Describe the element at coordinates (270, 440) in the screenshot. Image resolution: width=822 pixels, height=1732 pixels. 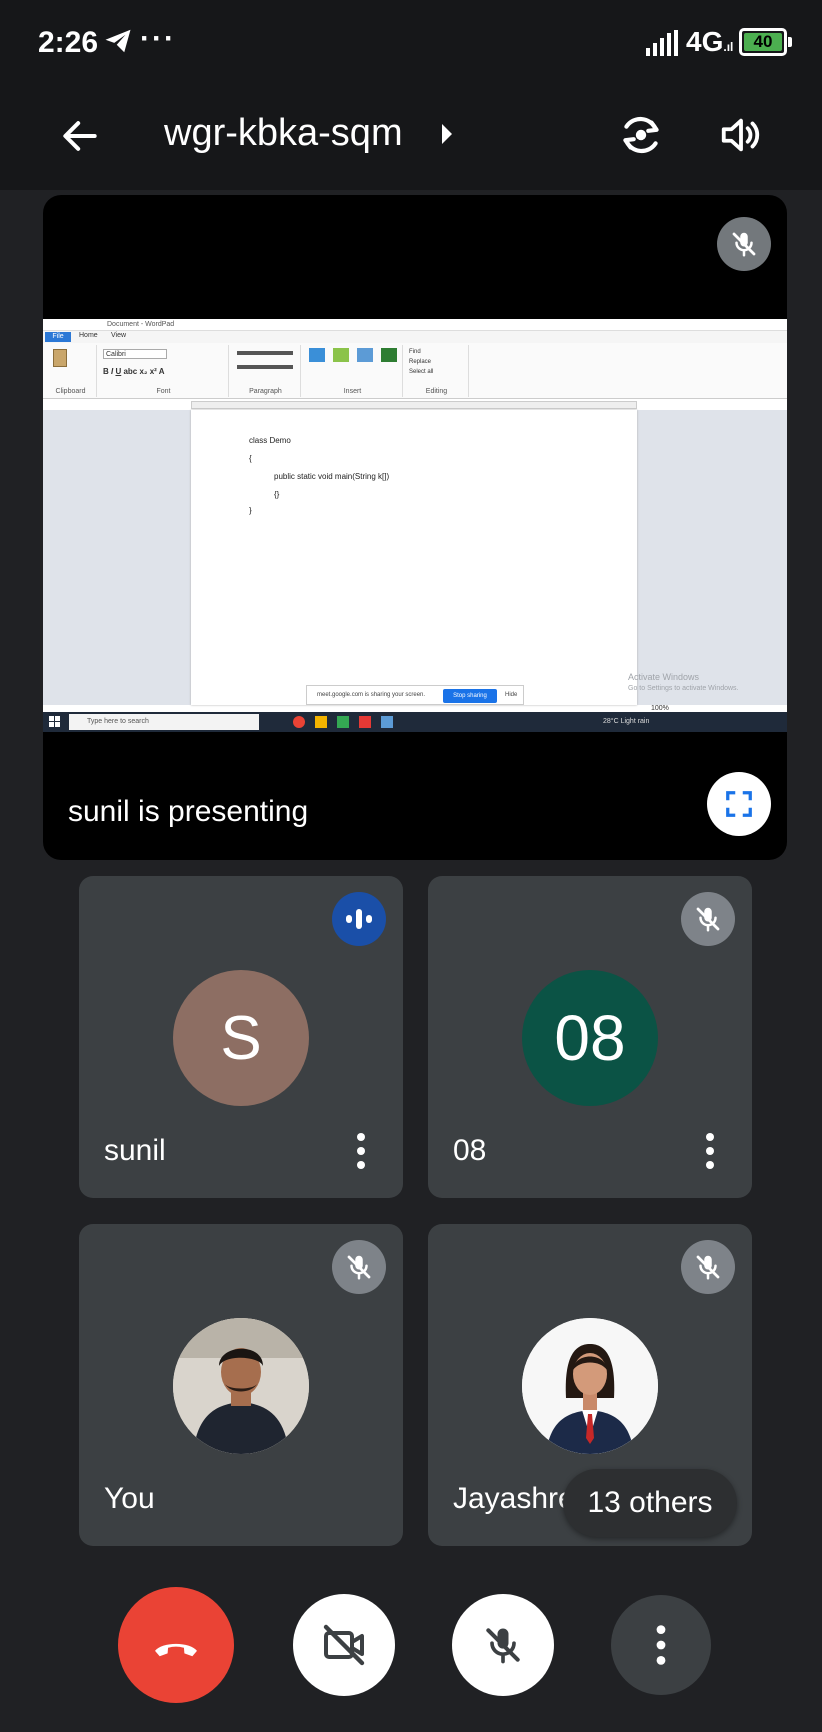
I see `code-line-1: class Demo` at that location.